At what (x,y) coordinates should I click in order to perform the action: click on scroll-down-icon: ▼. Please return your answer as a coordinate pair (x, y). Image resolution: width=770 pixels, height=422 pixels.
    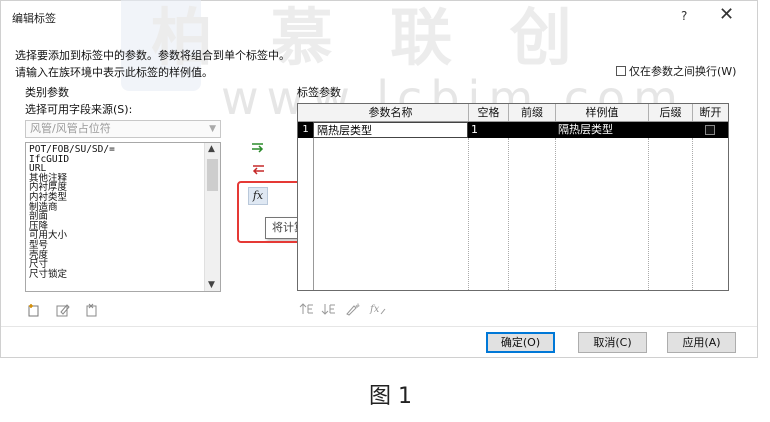
    Looking at the image, I should click on (211, 285).